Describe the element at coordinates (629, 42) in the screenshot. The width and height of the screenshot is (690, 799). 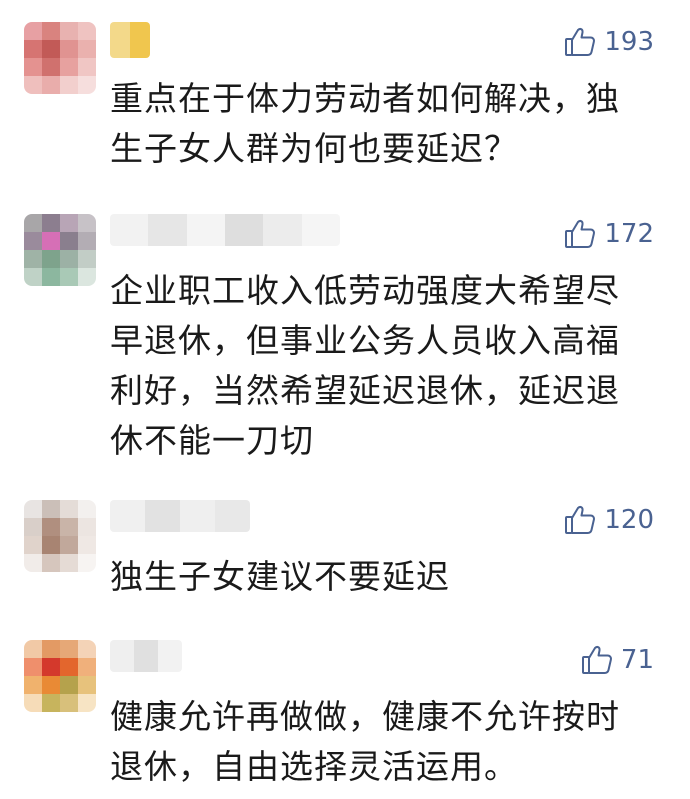
I see `like-count: 193` at that location.